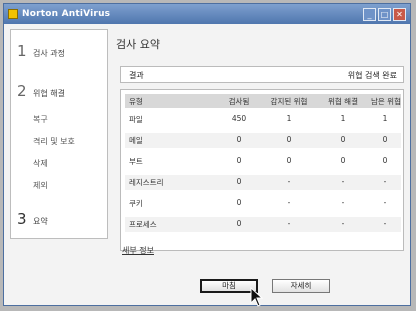 This screenshot has width=416, height=311. Describe the element at coordinates (54, 141) in the screenshot. I see `substep-quarantine: 격리 및 보호` at that location.